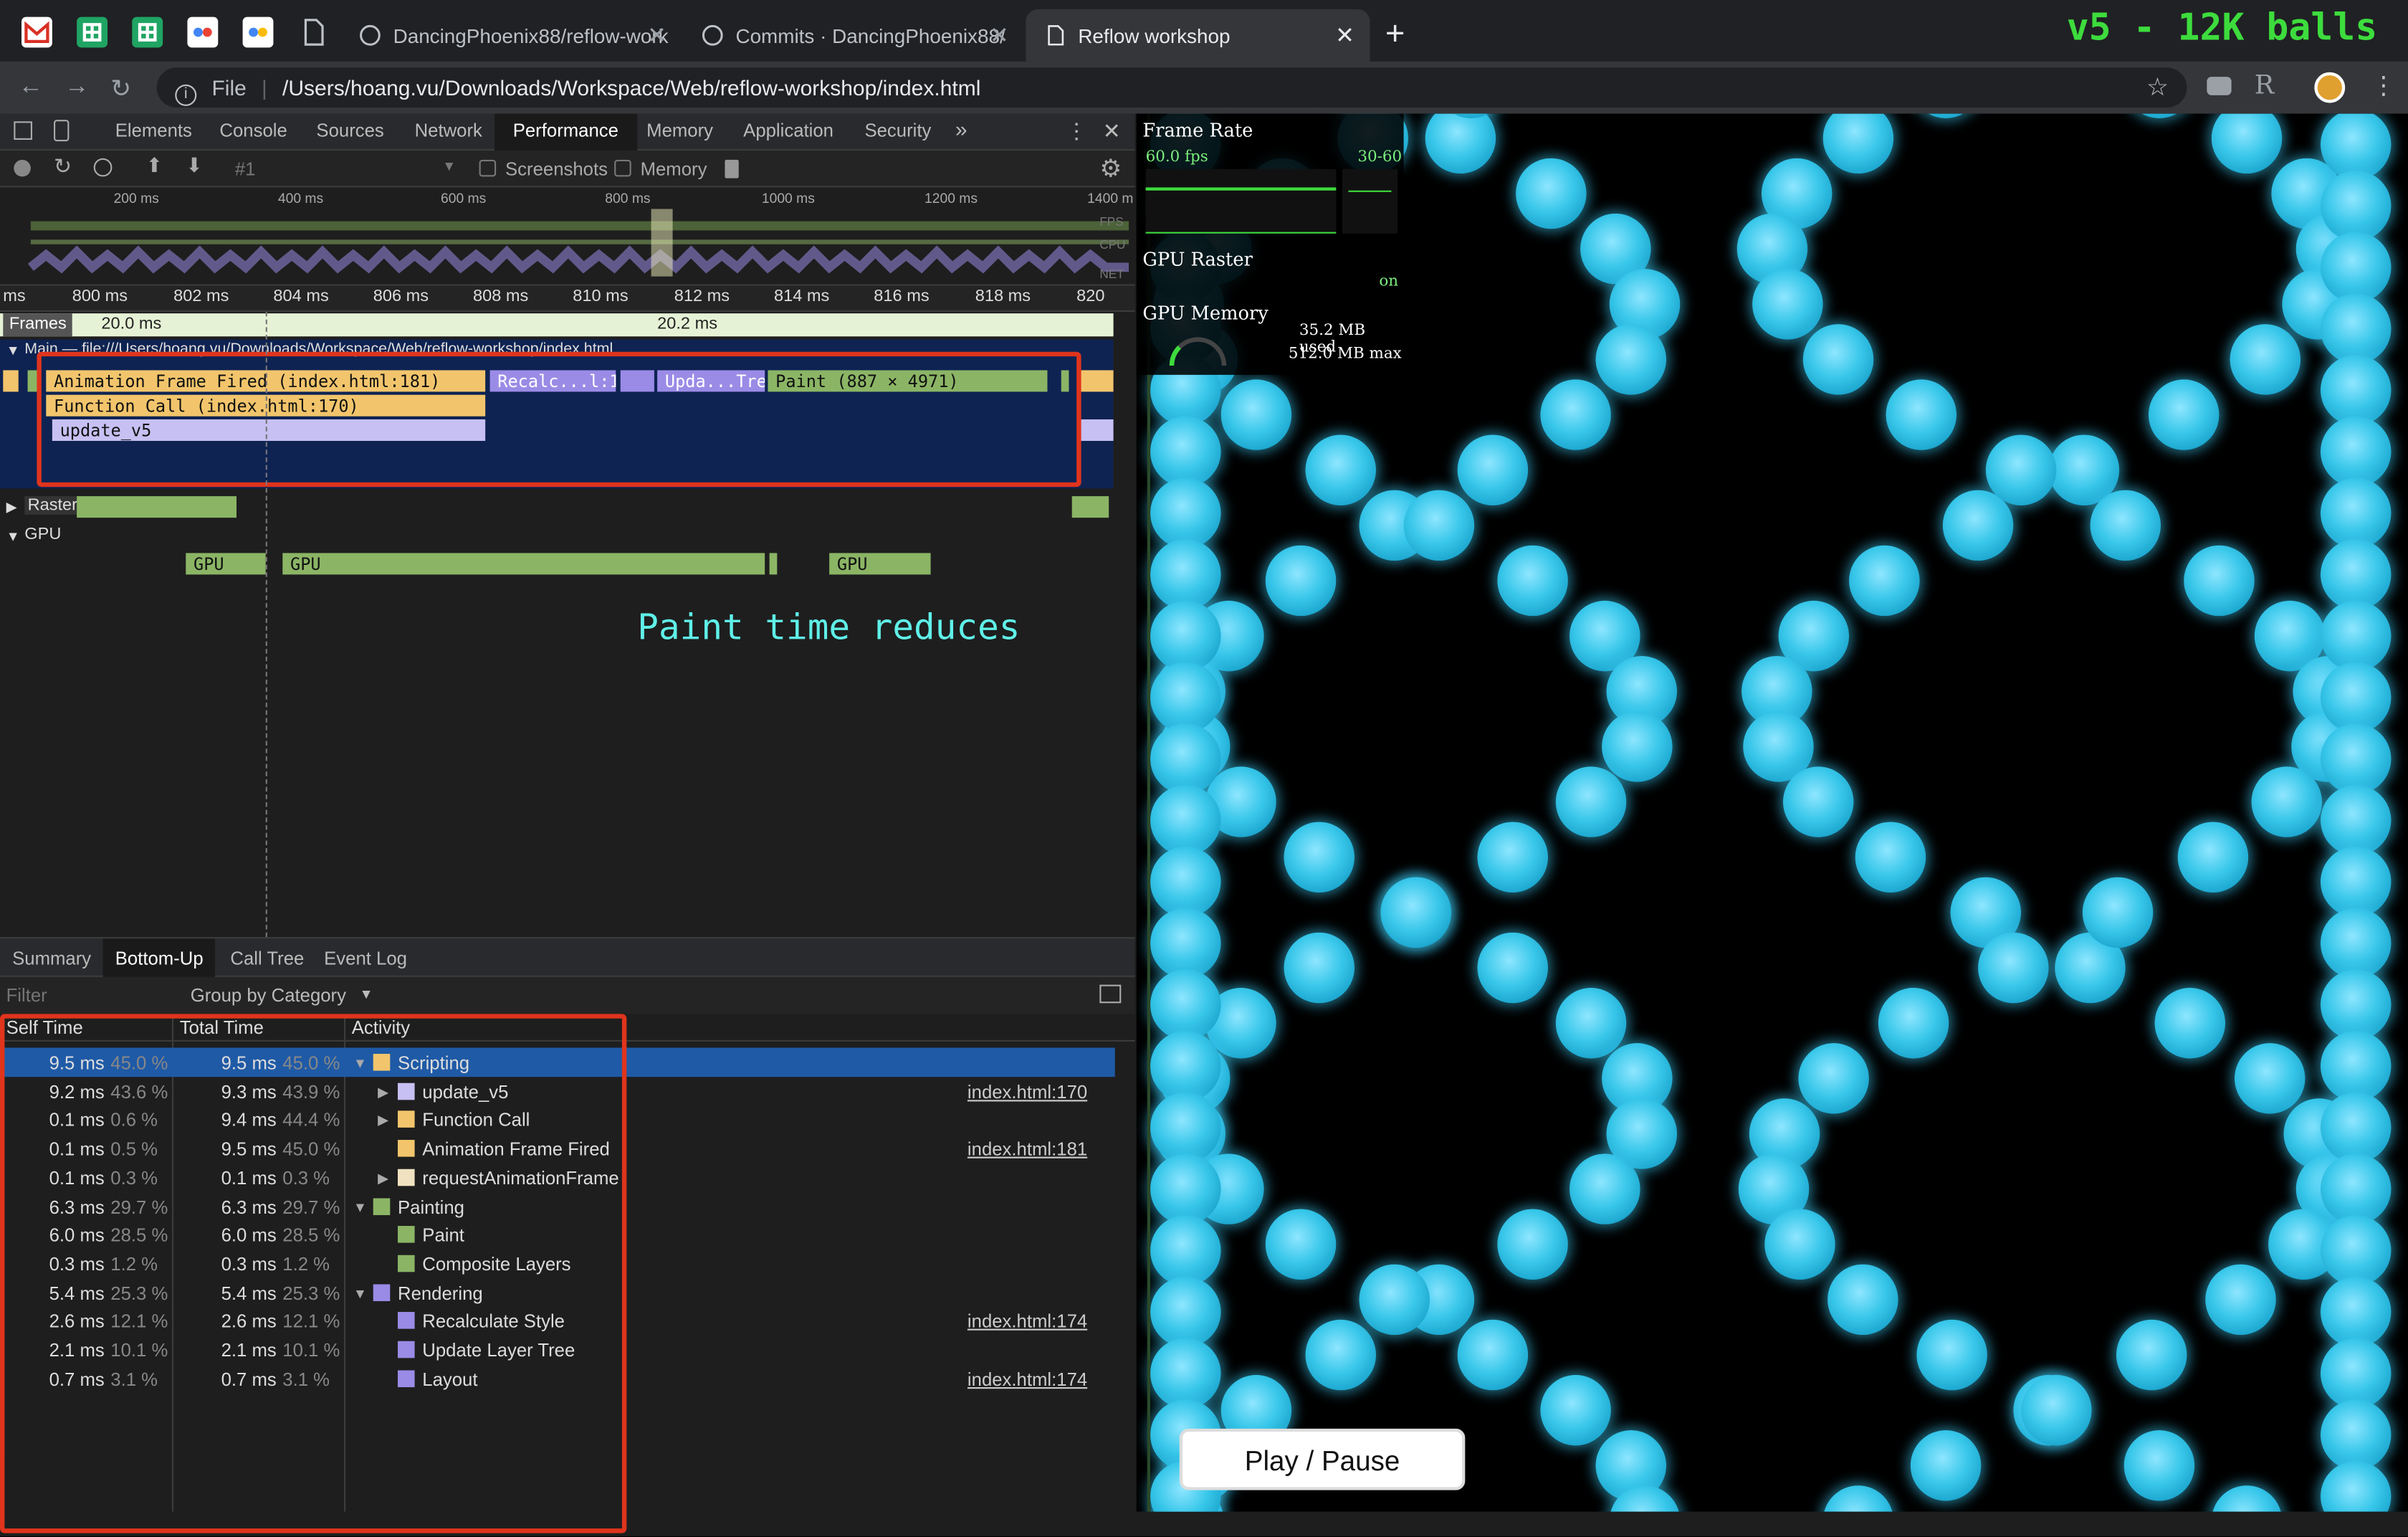 The height and width of the screenshot is (1537, 2408). I want to click on tab-sources: Sources, so click(349, 130).